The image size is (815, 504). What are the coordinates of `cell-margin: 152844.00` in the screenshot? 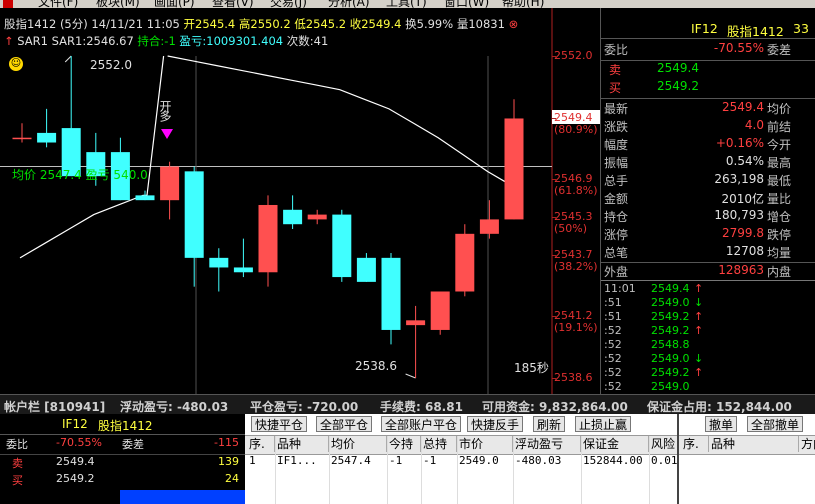 It's located at (615, 461).